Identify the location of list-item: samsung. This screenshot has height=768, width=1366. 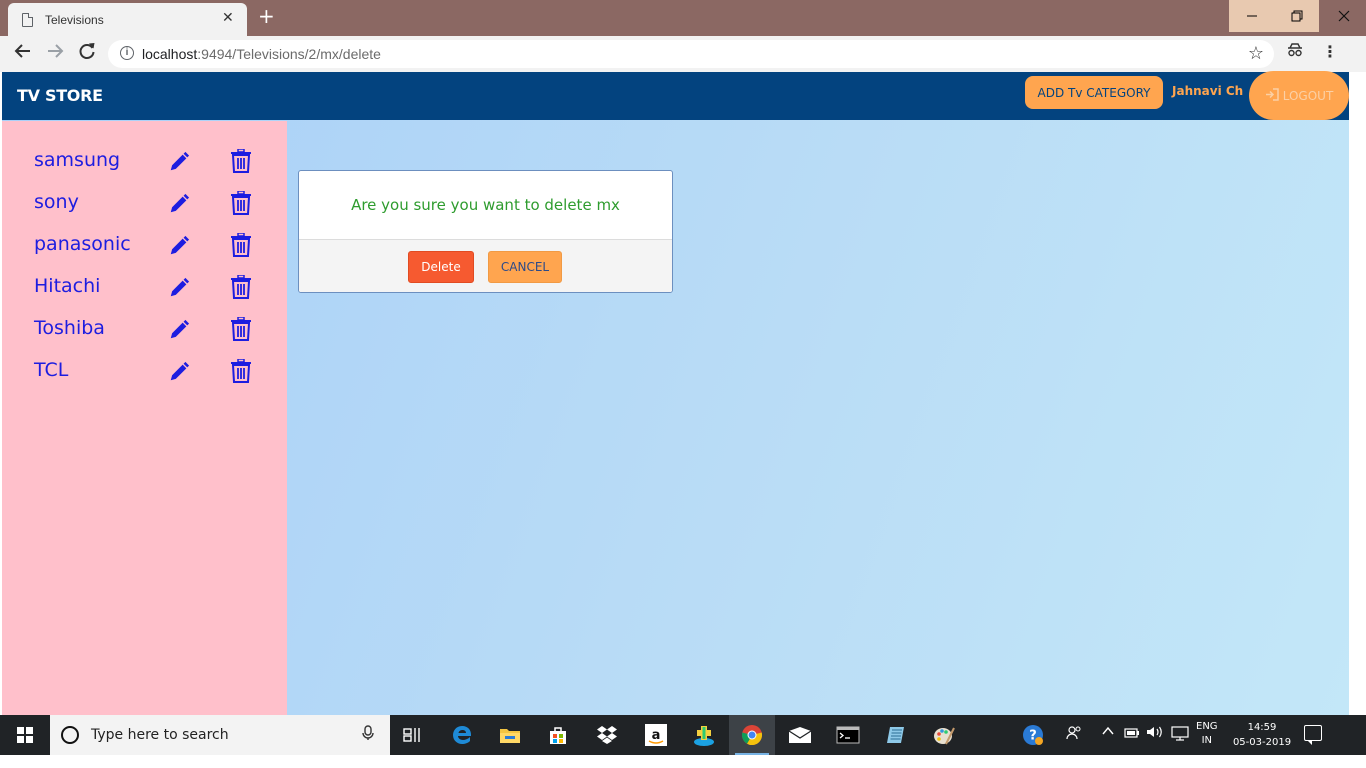
(154, 170).